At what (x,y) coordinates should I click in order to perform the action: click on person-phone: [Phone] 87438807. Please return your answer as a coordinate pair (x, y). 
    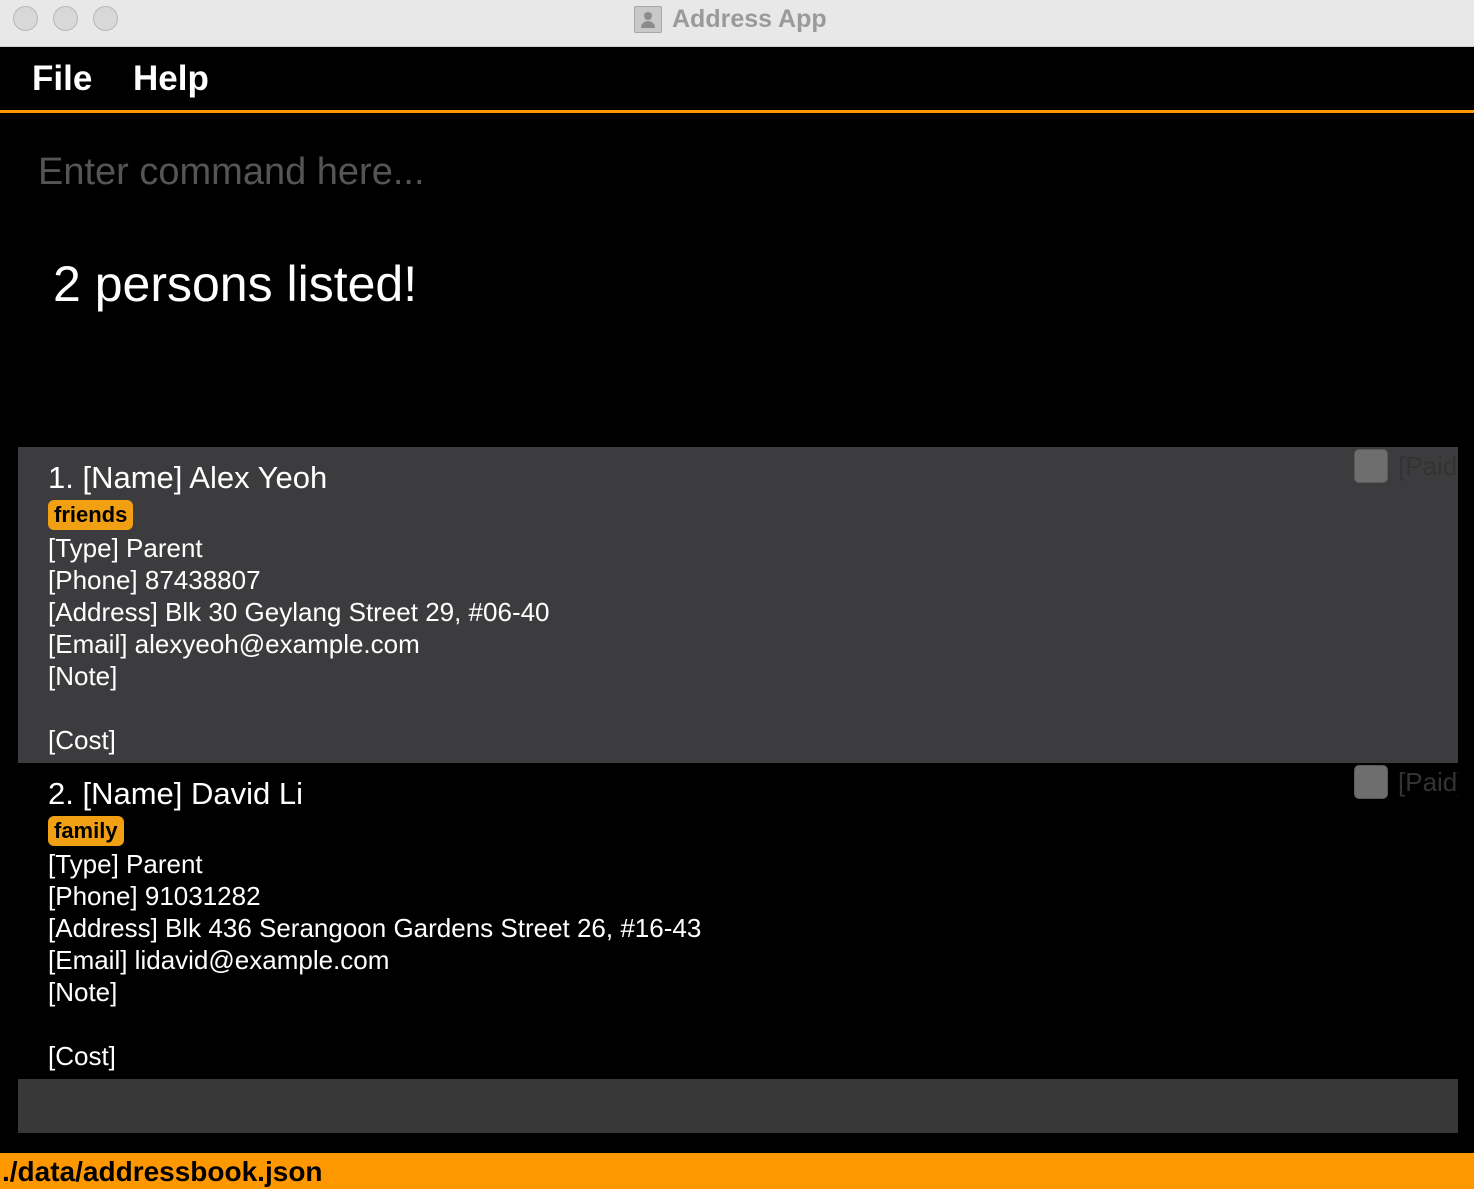
    Looking at the image, I should click on (154, 580).